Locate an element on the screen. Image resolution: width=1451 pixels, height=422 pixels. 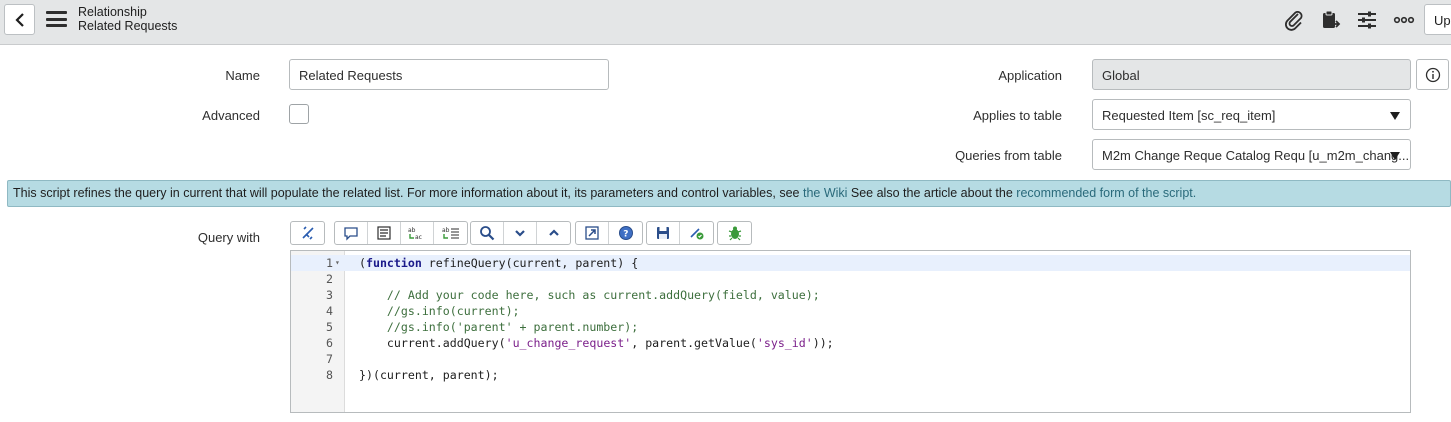
save-icon is located at coordinates (663, 233).